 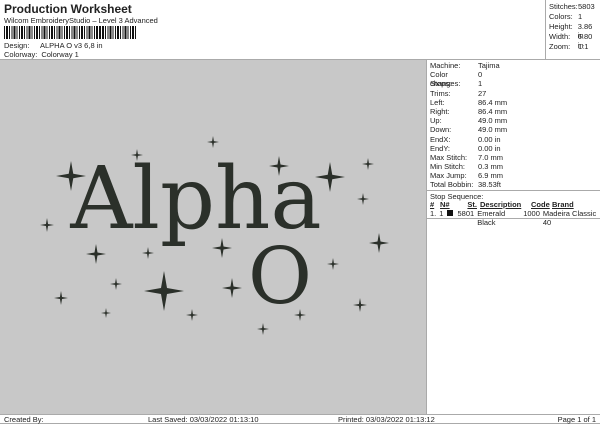 What do you see at coordinates (440, 111) in the screenshot?
I see `detail-label: Right:` at bounding box center [440, 111].